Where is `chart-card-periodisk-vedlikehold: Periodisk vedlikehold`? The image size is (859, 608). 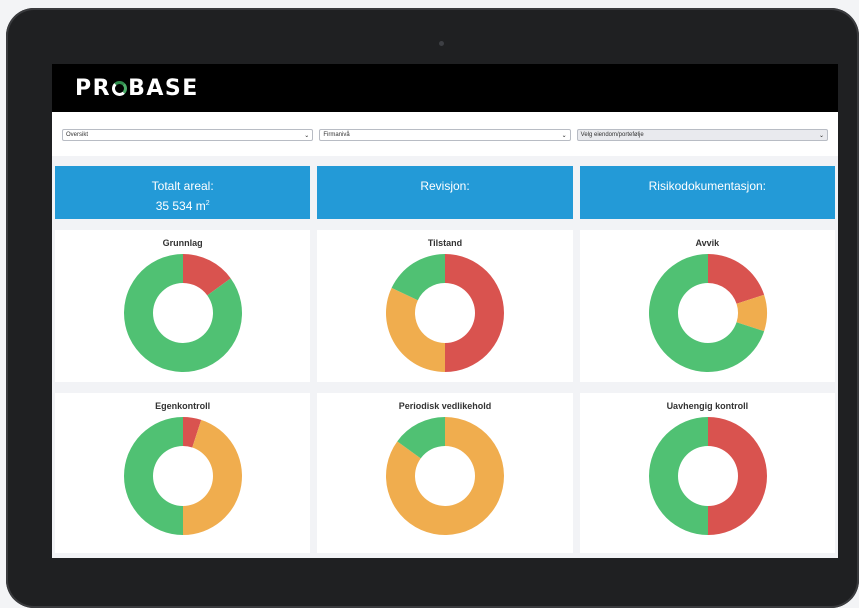 chart-card-periodisk-vedlikehold: Periodisk vedlikehold is located at coordinates (445, 473).